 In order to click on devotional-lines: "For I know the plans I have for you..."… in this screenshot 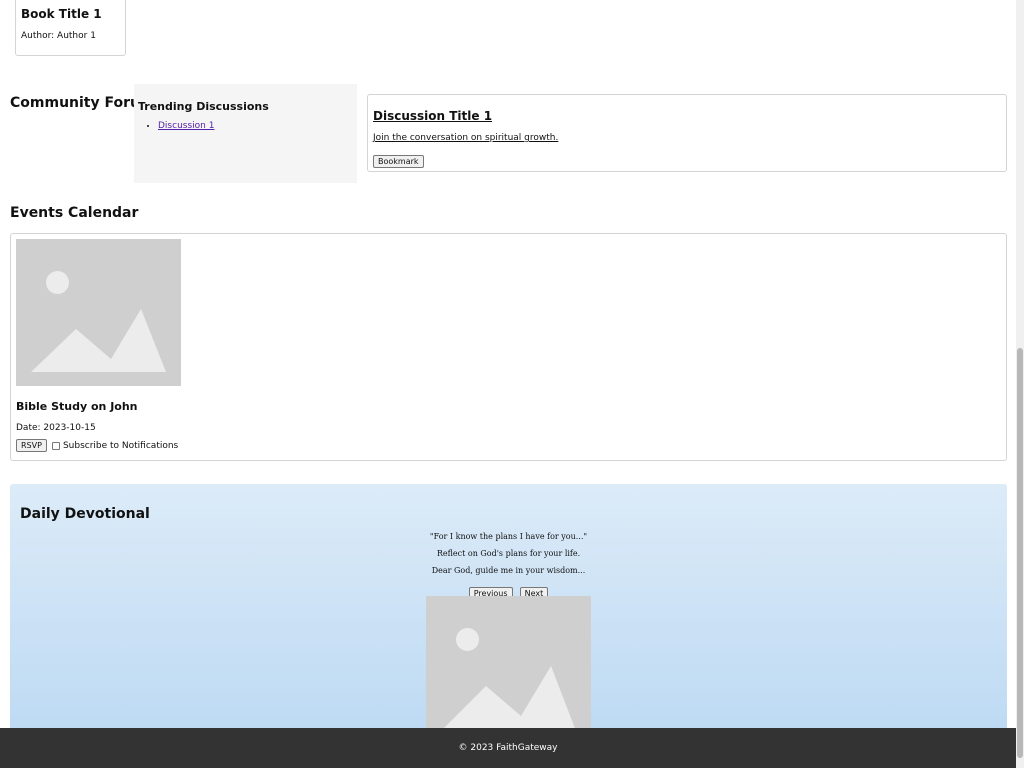, I will do `click(508, 553)`.